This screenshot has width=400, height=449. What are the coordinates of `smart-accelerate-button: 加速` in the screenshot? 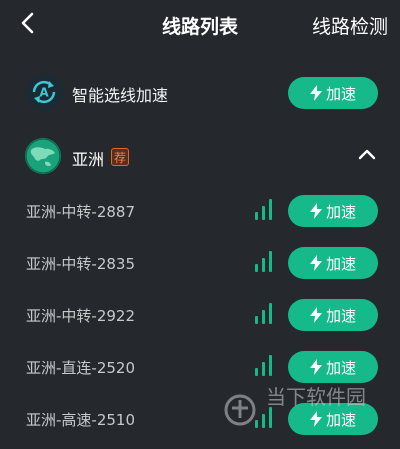 It's located at (333, 93).